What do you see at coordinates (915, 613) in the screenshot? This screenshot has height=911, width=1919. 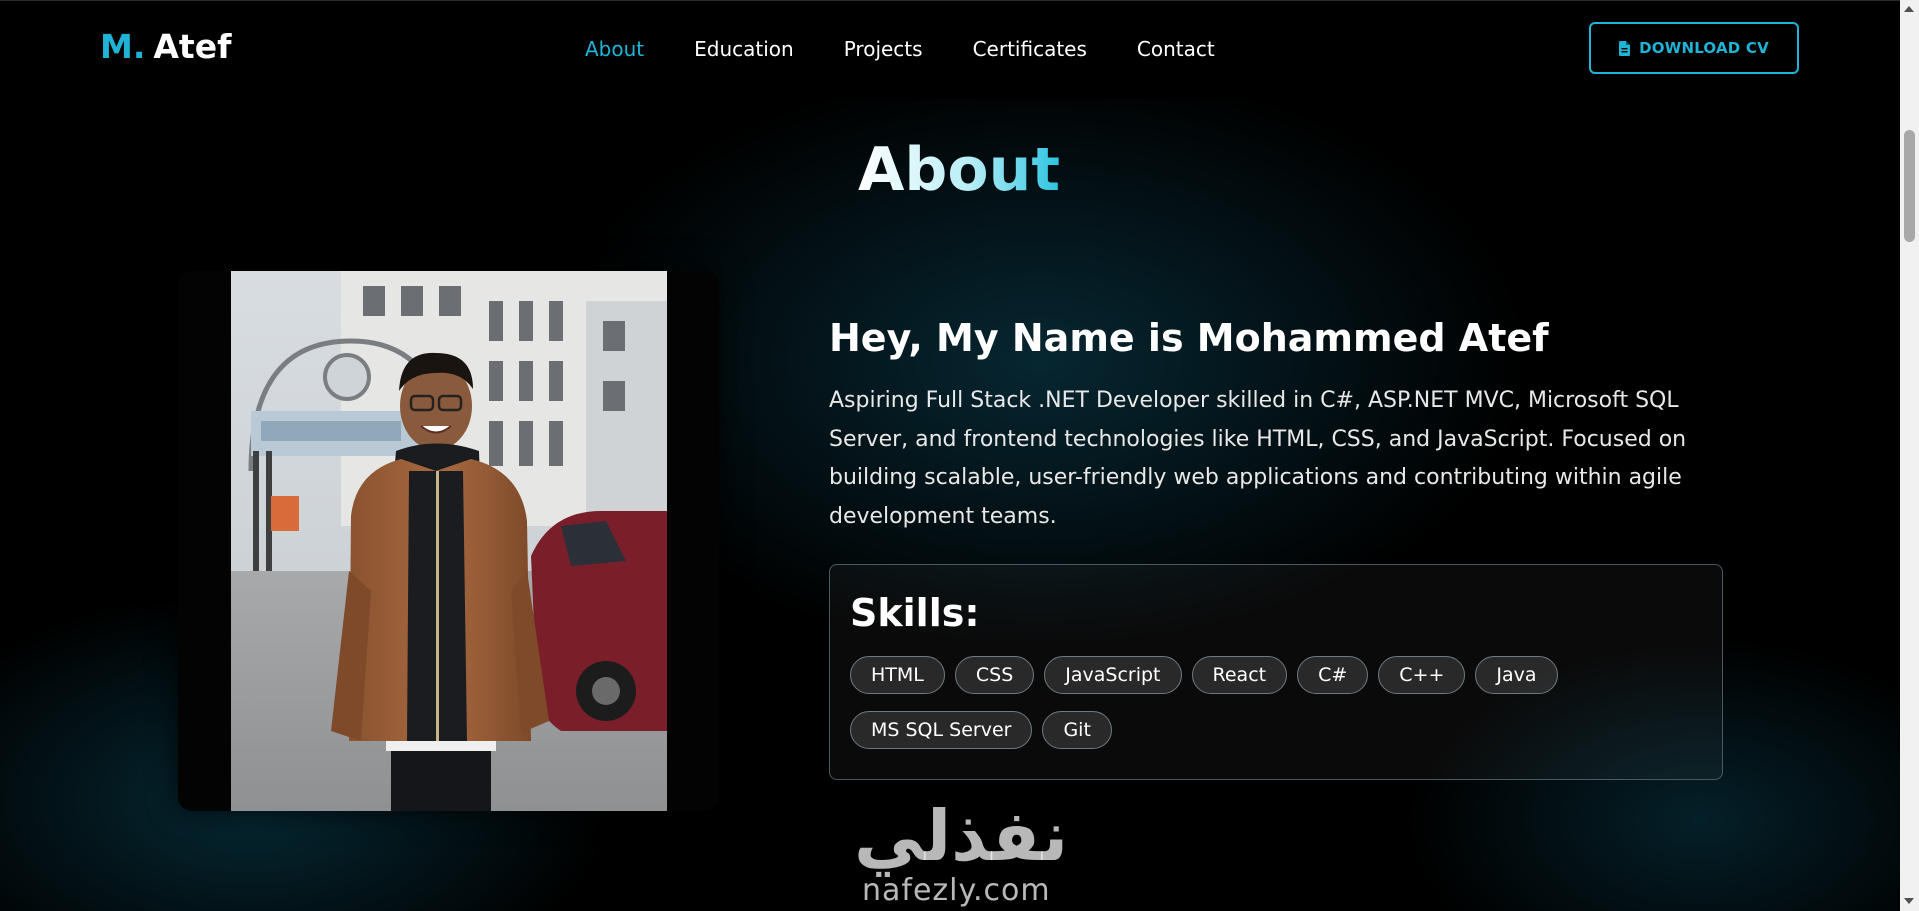 I see `skills-title: Skills:` at bounding box center [915, 613].